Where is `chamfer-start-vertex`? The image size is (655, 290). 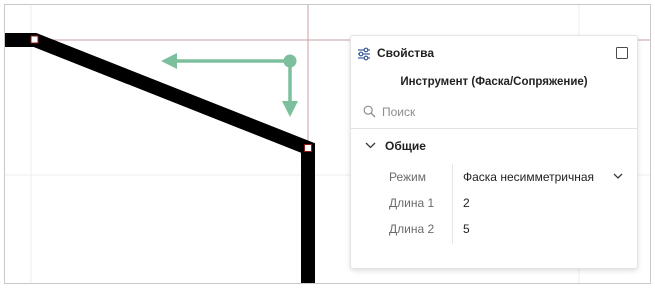 chamfer-start-vertex is located at coordinates (34, 39).